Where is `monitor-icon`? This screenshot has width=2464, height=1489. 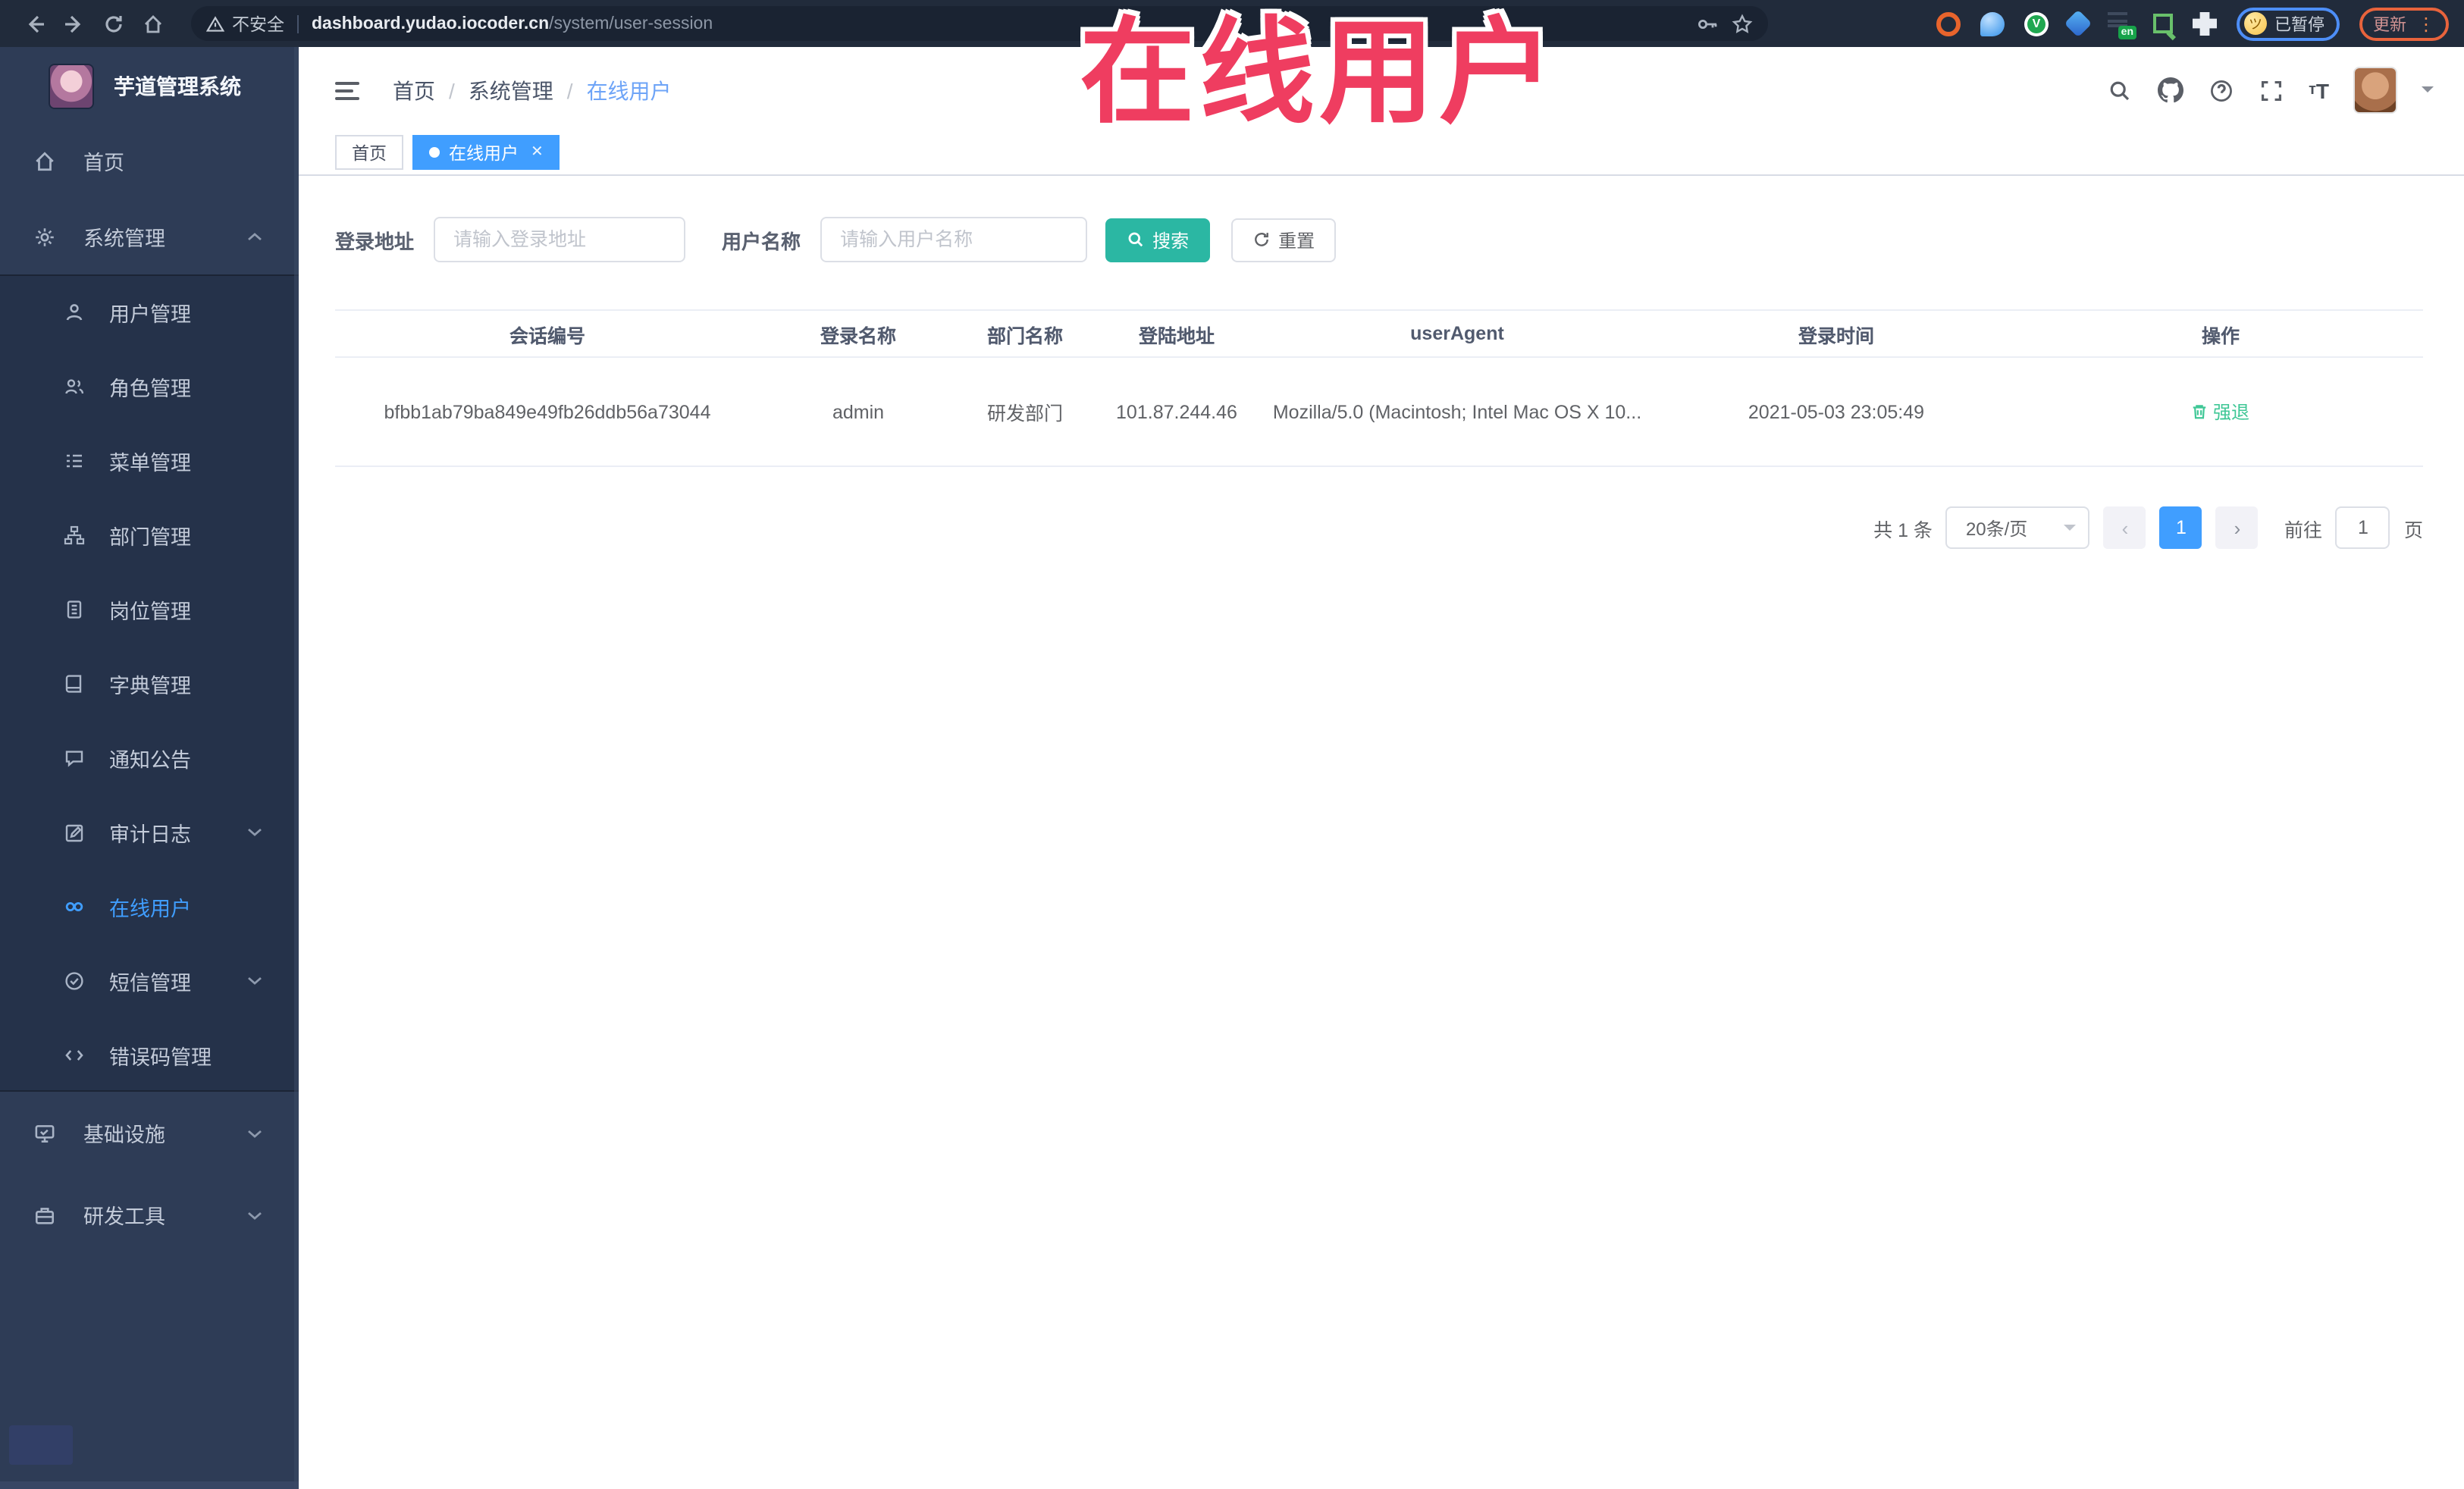
monitor-icon is located at coordinates (44, 1132).